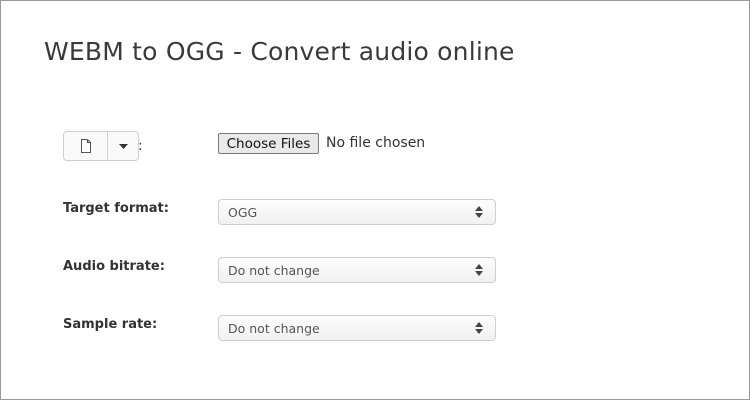 This screenshot has height=400, width=750. I want to click on file-status-text: No file chosen, so click(376, 143).